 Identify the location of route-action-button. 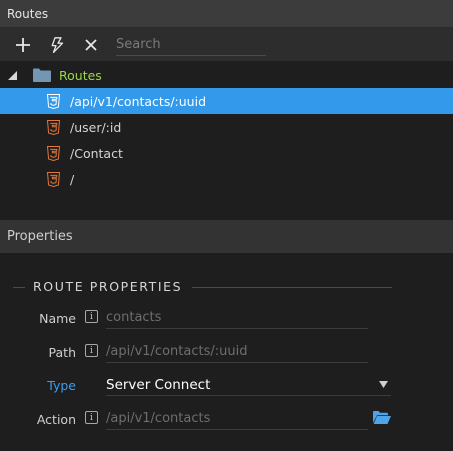
(57, 45).